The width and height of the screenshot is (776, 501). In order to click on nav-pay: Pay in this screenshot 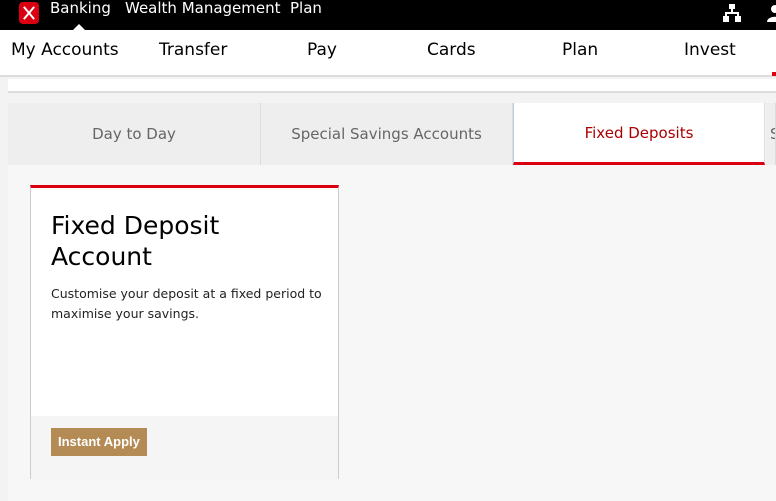, I will do `click(322, 50)`.